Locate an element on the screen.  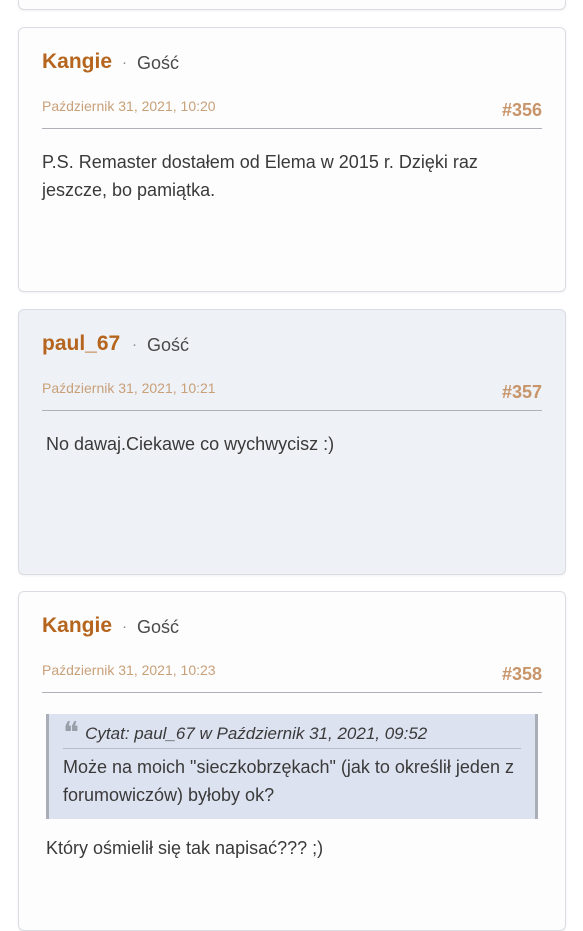
post-author-link: paul_67 is located at coordinates (81, 344).